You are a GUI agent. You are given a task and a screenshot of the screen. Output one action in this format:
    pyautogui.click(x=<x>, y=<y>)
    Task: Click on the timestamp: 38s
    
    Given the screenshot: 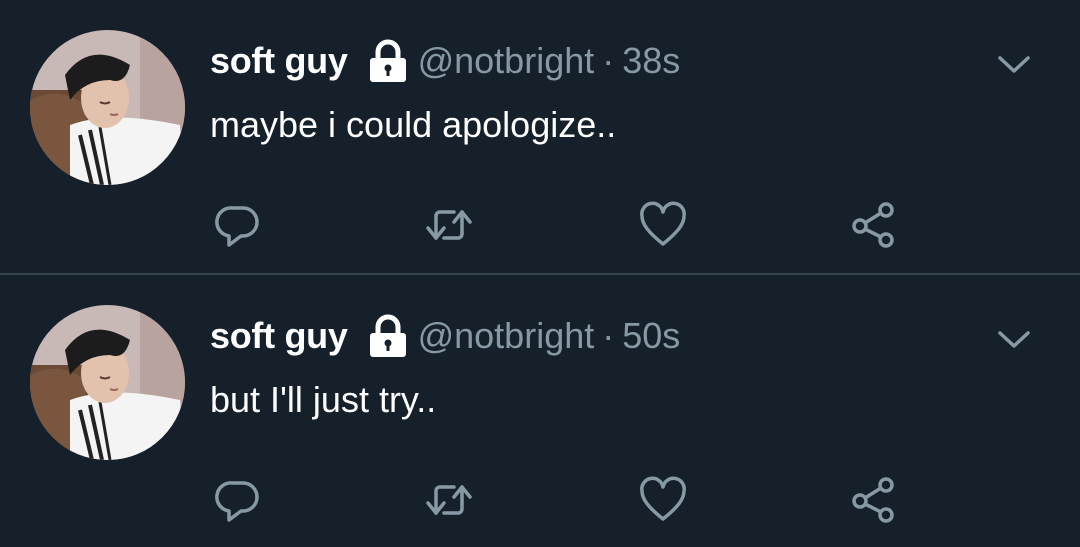 What is the action you would take?
    pyautogui.click(x=651, y=61)
    